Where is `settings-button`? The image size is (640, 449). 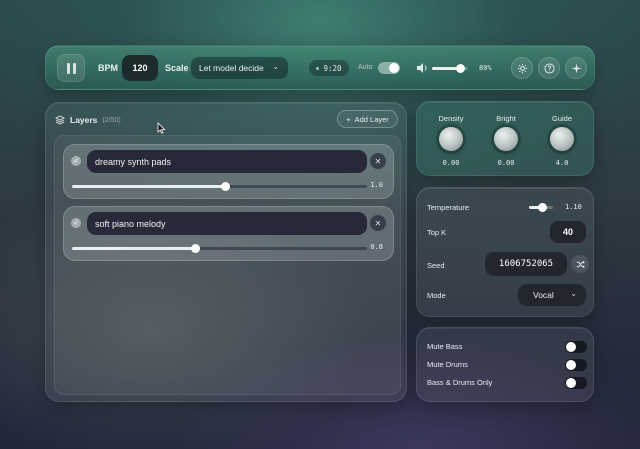 settings-button is located at coordinates (522, 68).